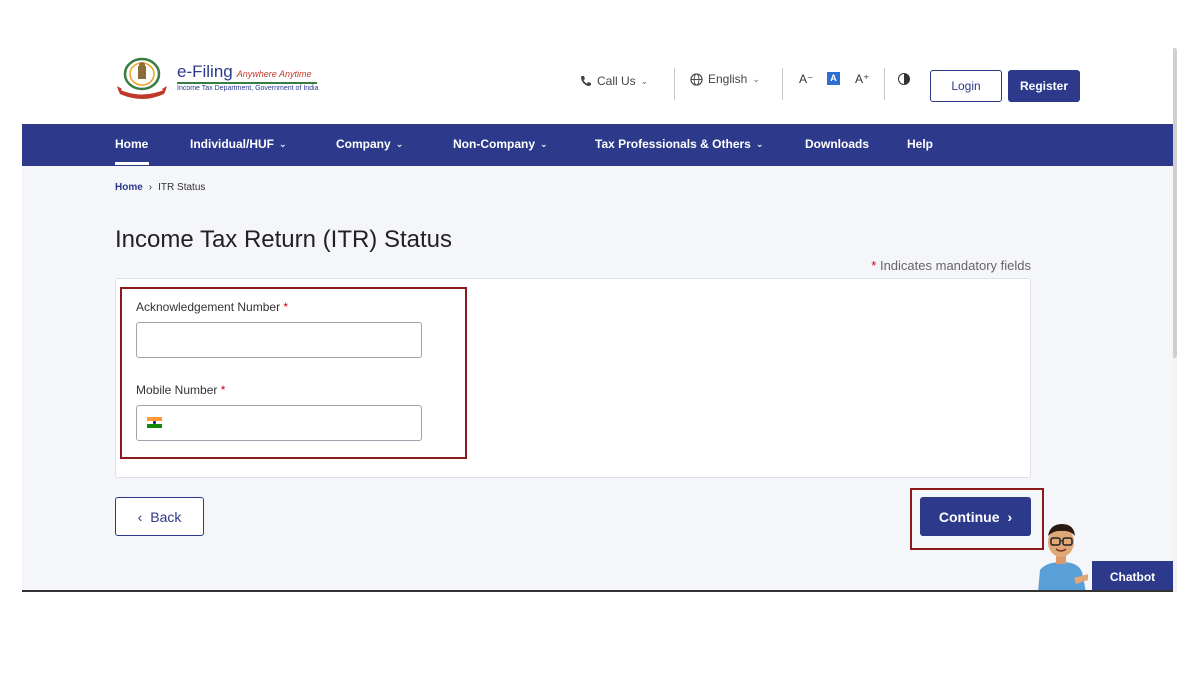  I want to click on contrast-icon, so click(904, 79).